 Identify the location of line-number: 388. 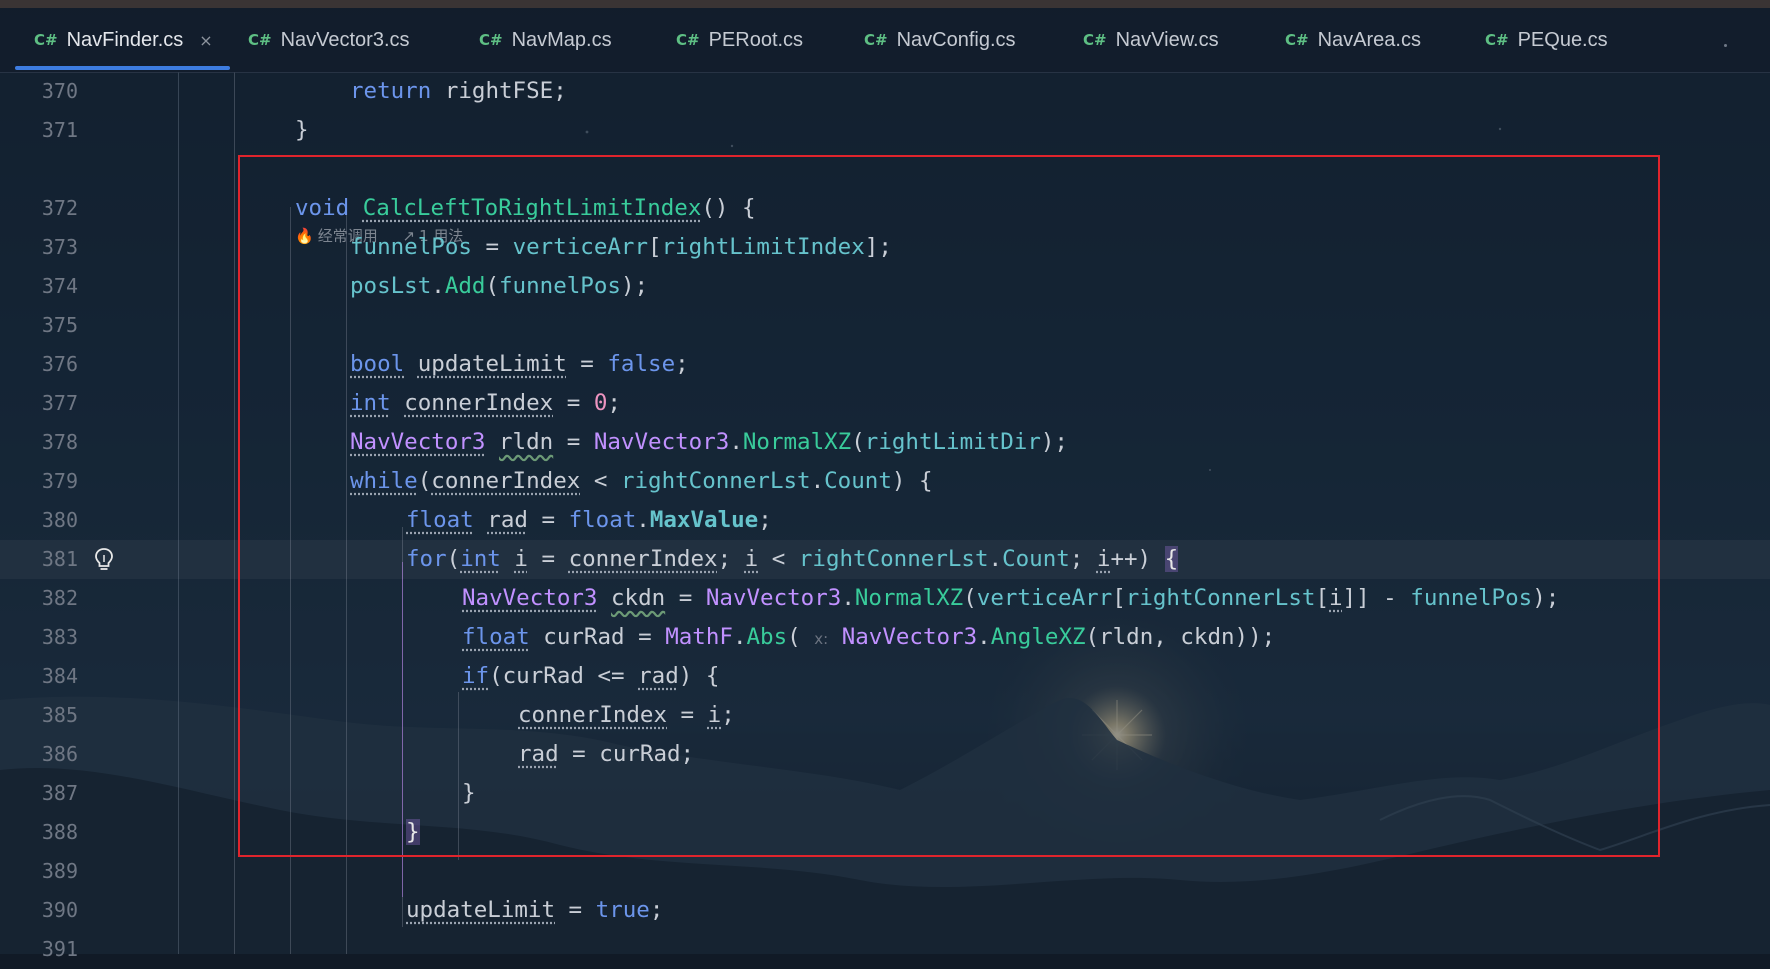
(59, 832).